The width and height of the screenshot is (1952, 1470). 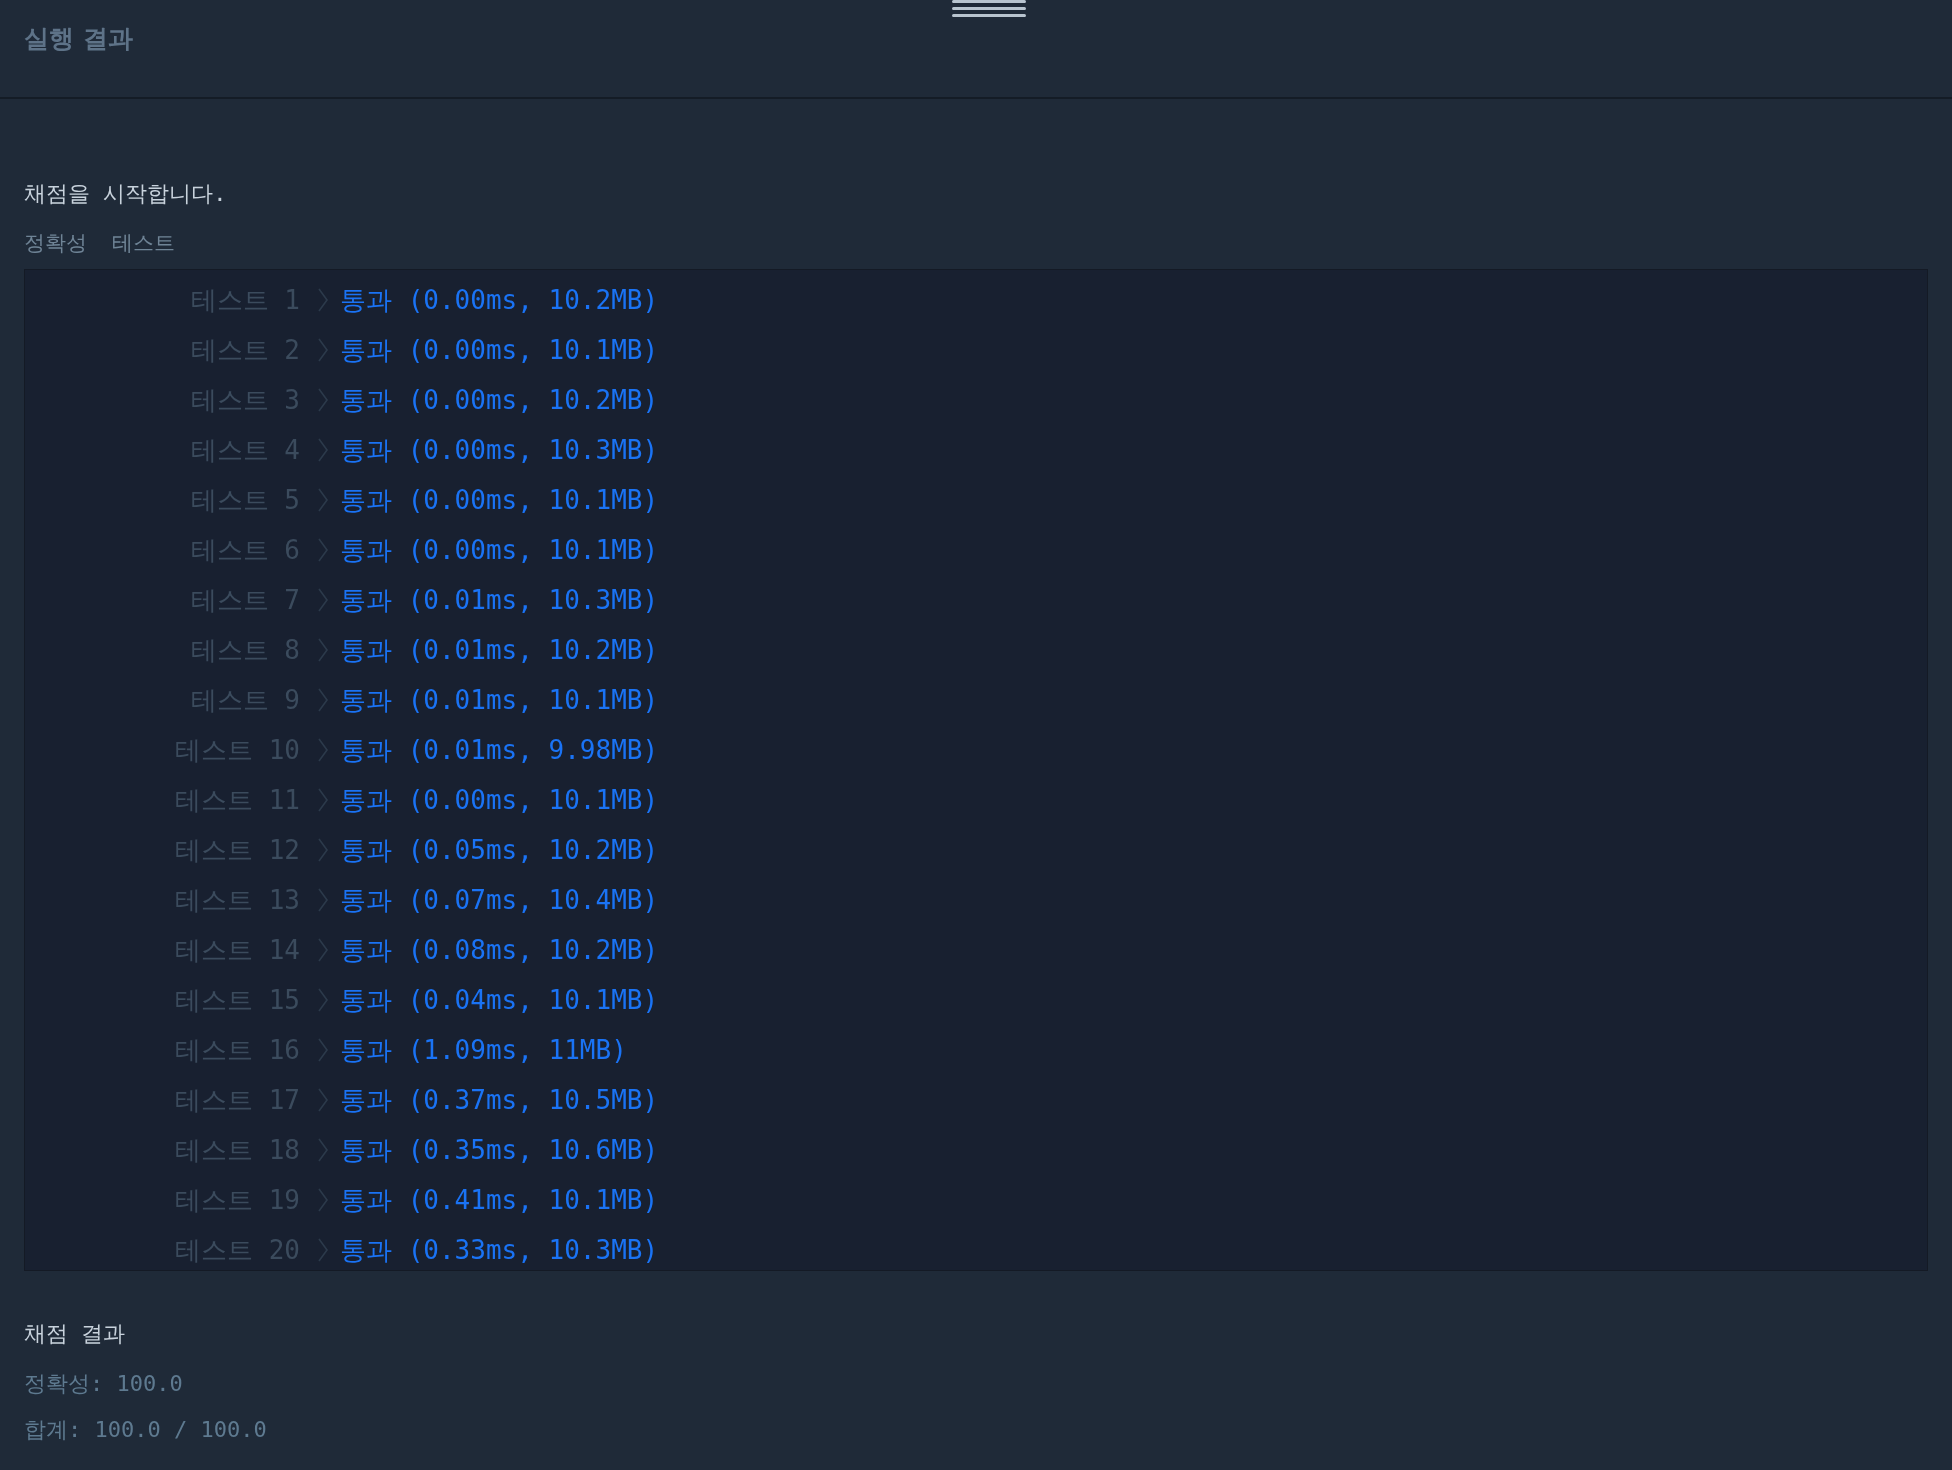 What do you see at coordinates (989, 9) in the screenshot?
I see `drag-handle-icon` at bounding box center [989, 9].